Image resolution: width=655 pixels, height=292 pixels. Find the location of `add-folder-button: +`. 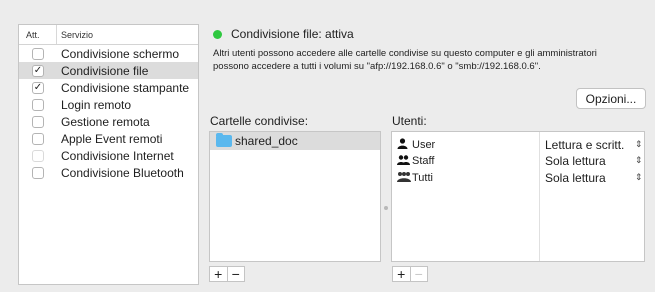

add-folder-button: + is located at coordinates (218, 274).